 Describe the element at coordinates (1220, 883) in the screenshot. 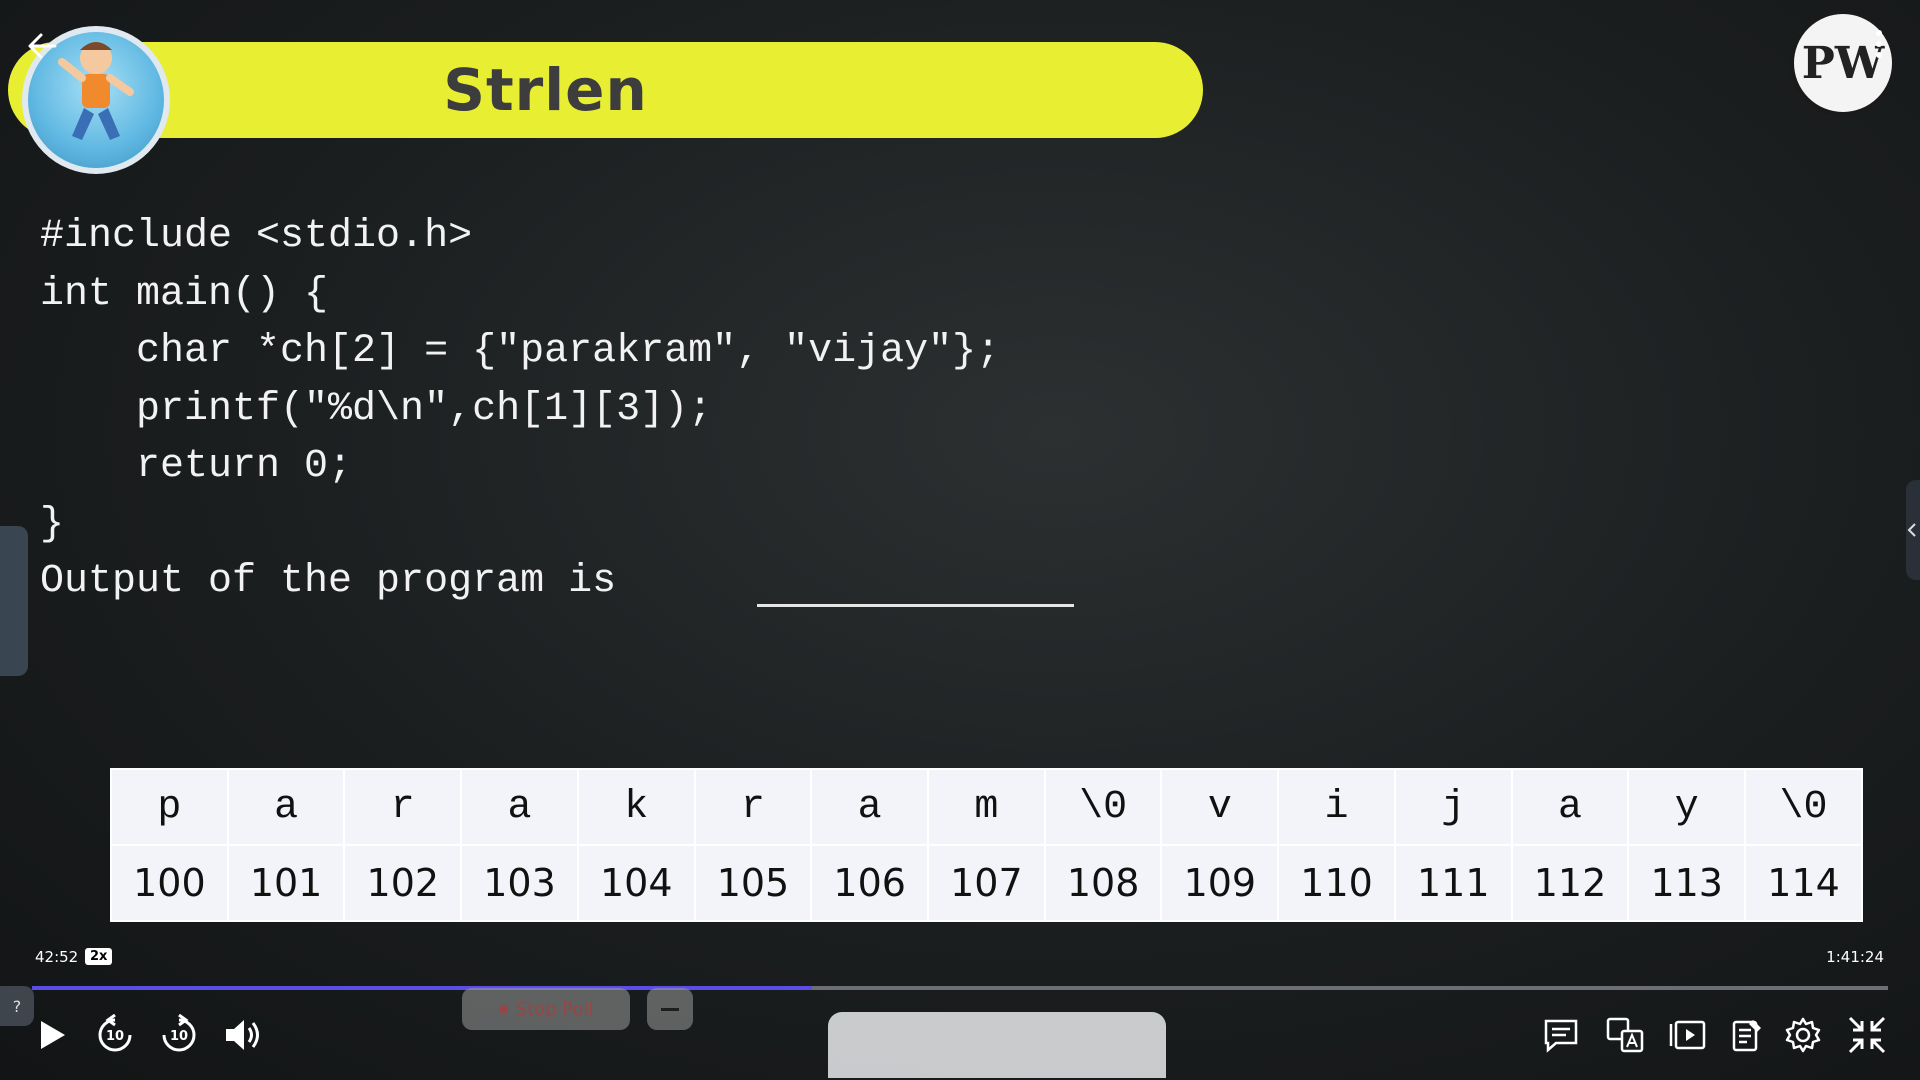

I see `address-cell: 109` at that location.